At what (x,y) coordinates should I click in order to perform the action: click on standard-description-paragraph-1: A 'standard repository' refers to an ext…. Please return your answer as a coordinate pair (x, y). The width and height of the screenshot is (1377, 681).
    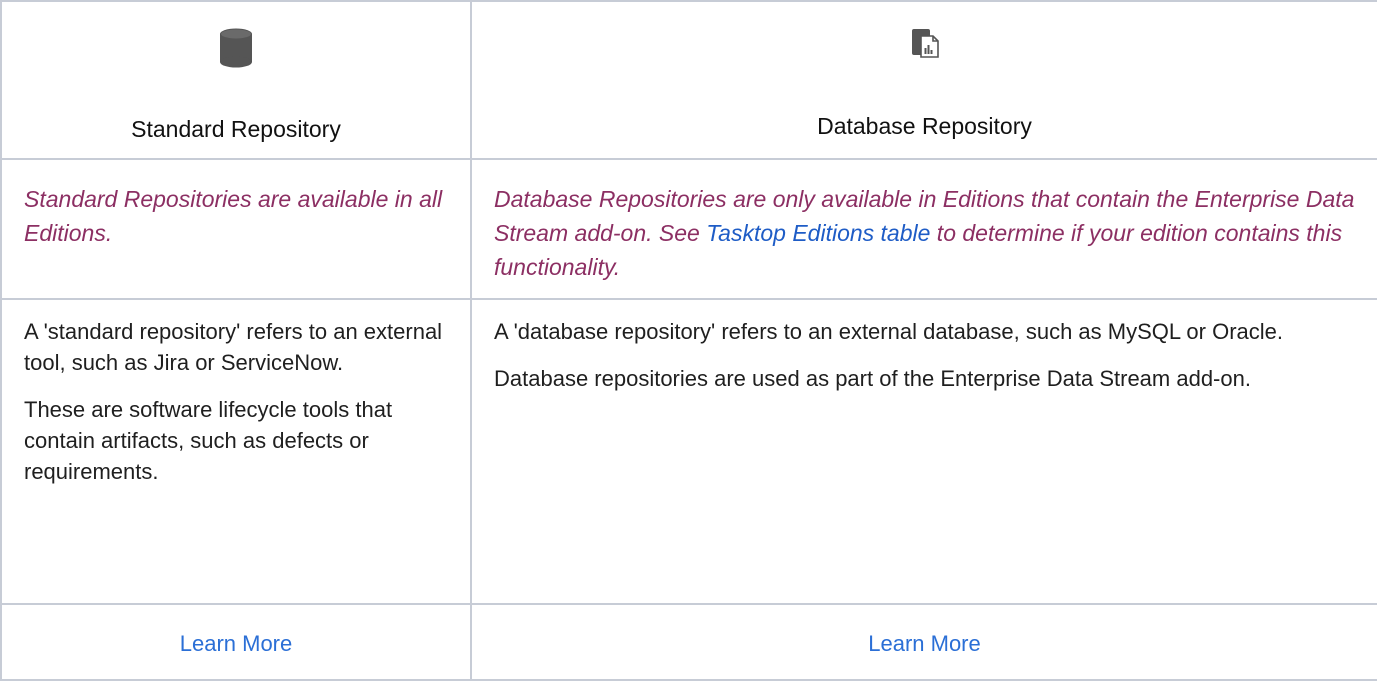
    Looking at the image, I should click on (233, 347).